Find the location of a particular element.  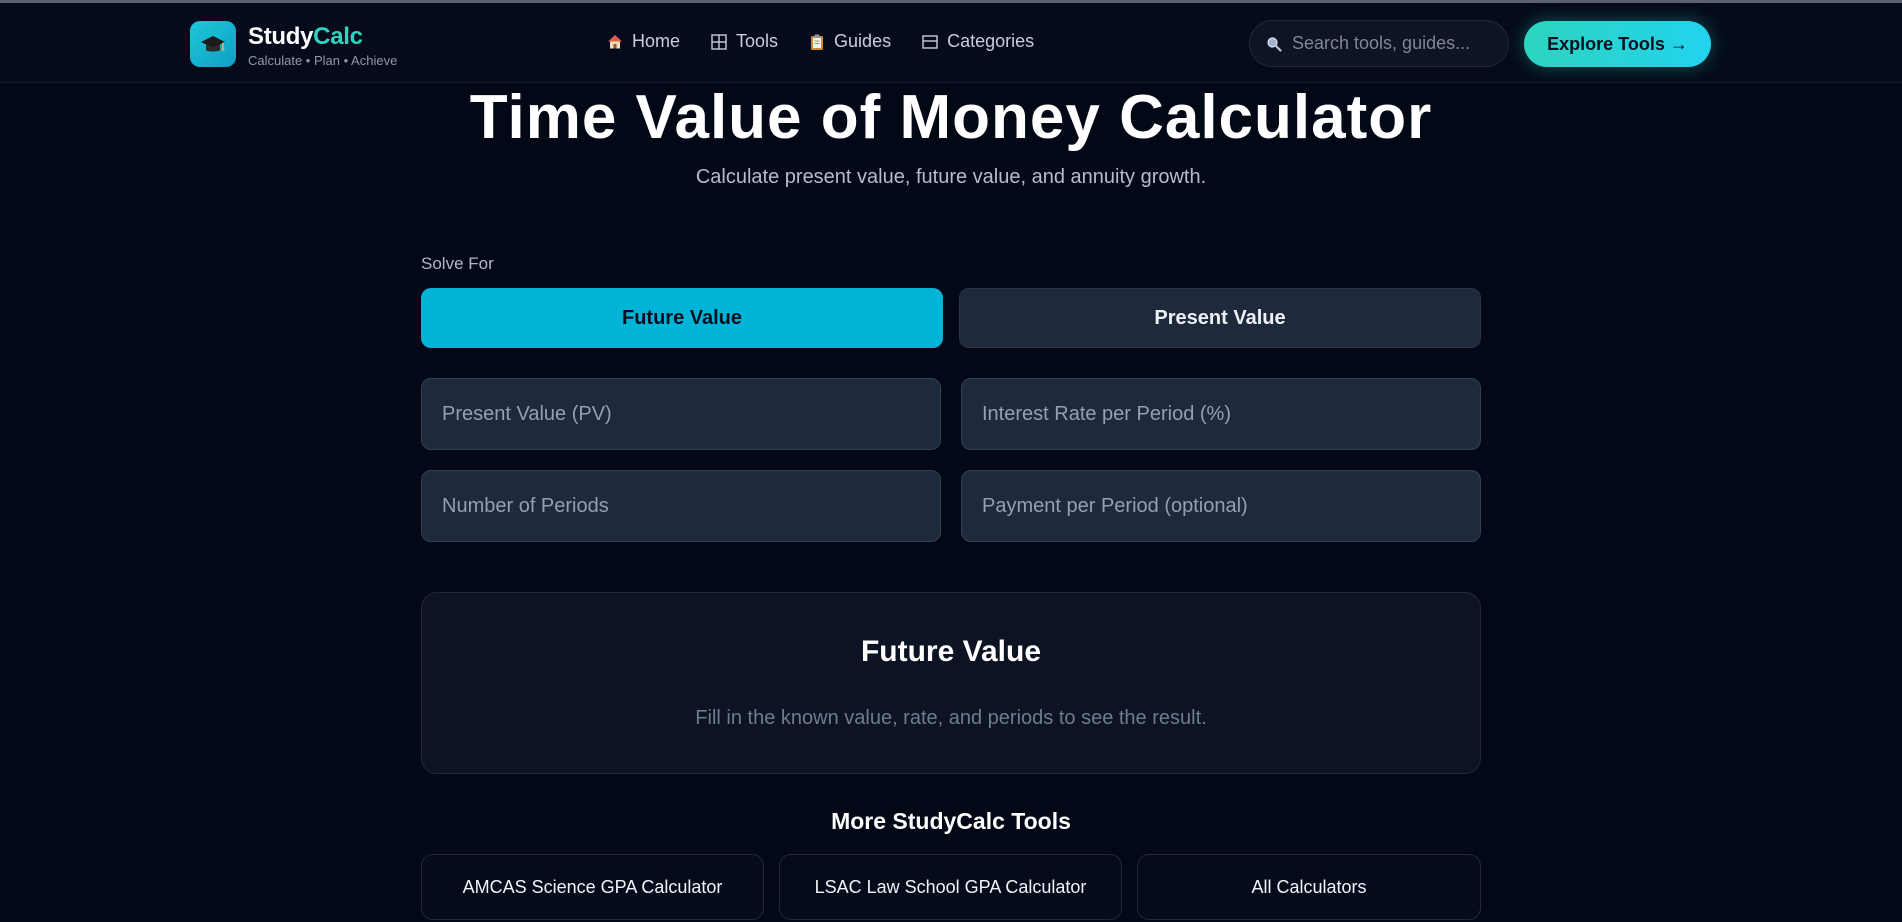

brand-main: Study is located at coordinates (281, 36).